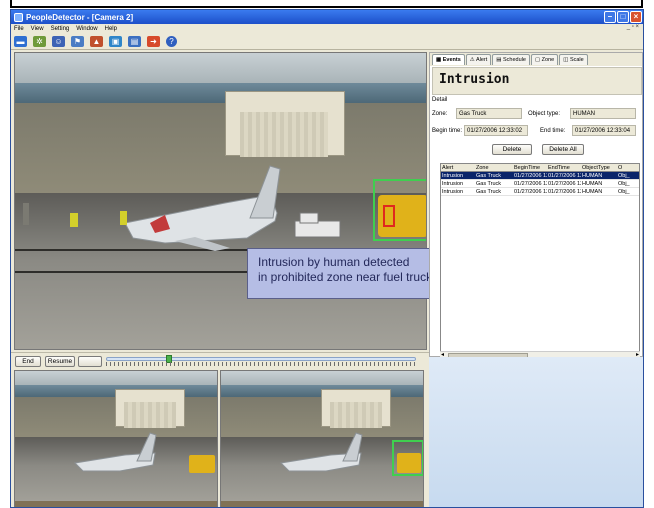 The image size is (654, 508). I want to click on alert-icon: ⚠, so click(472, 60).